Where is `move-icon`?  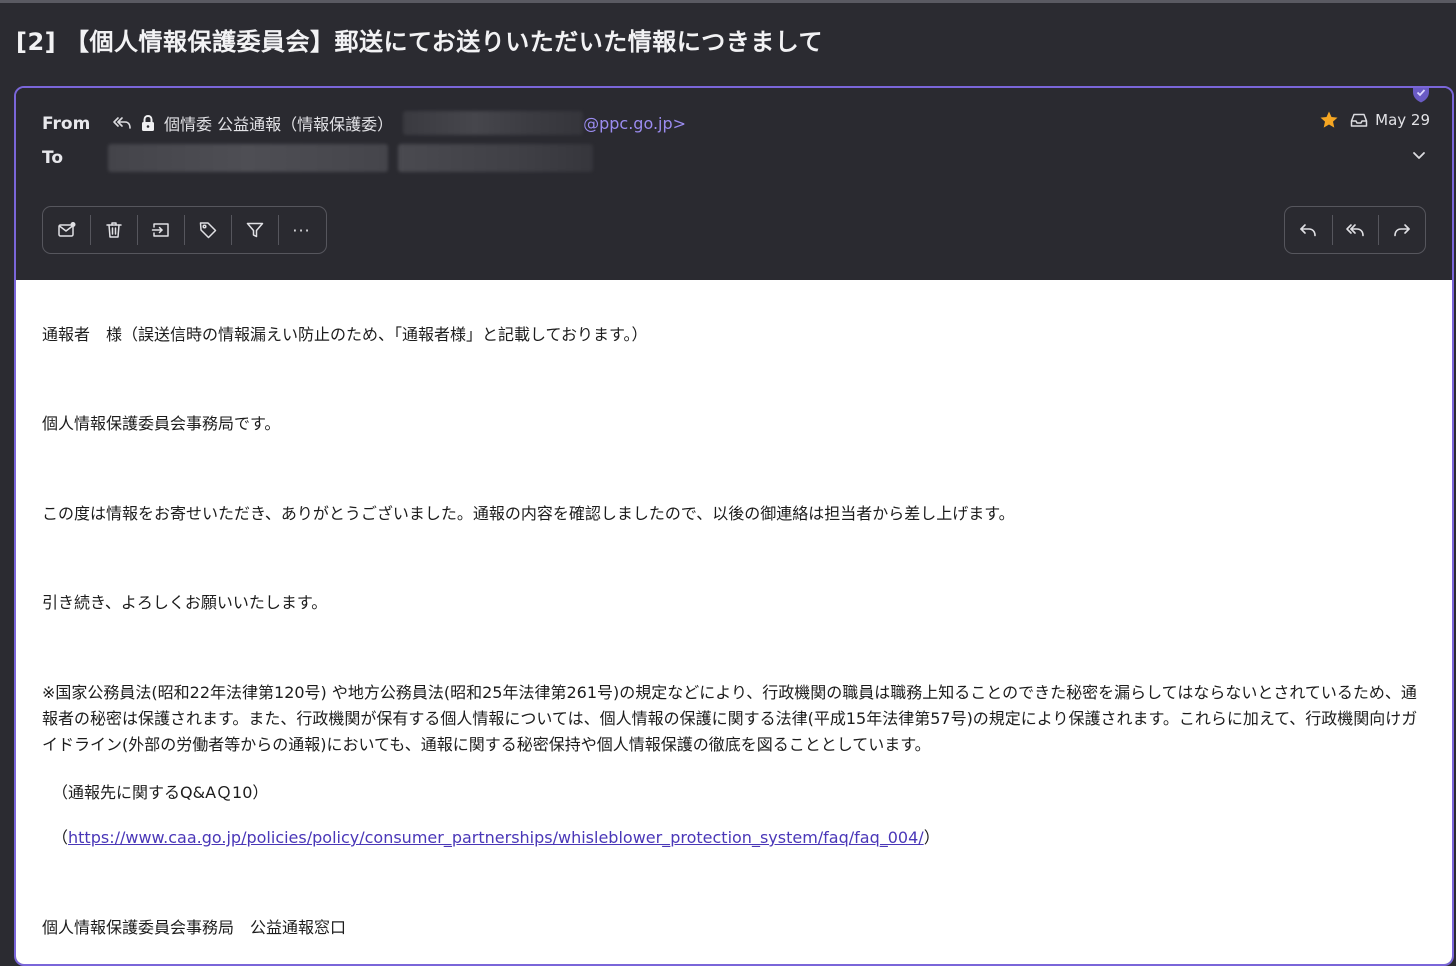
move-icon is located at coordinates (160, 230).